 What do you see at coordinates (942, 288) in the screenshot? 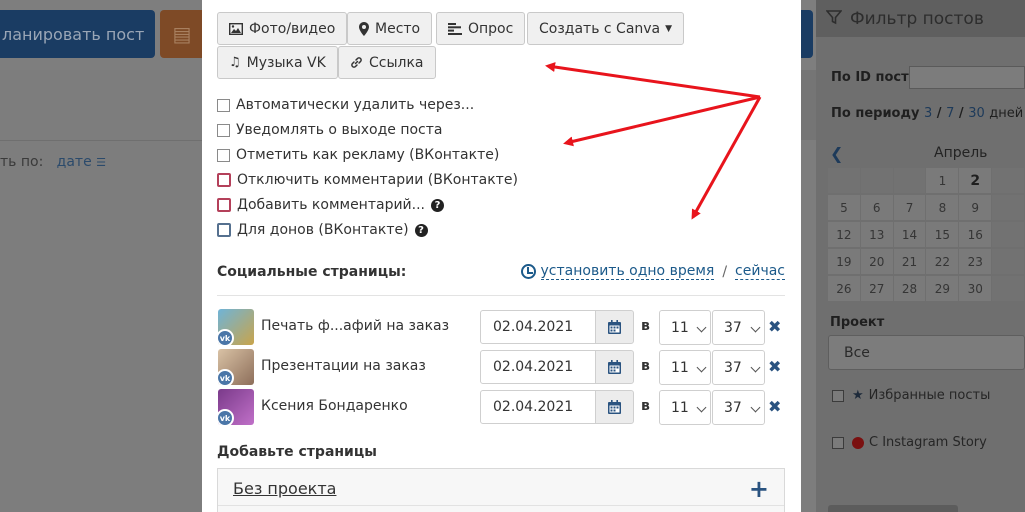
I see `calendar-day: 29` at bounding box center [942, 288].